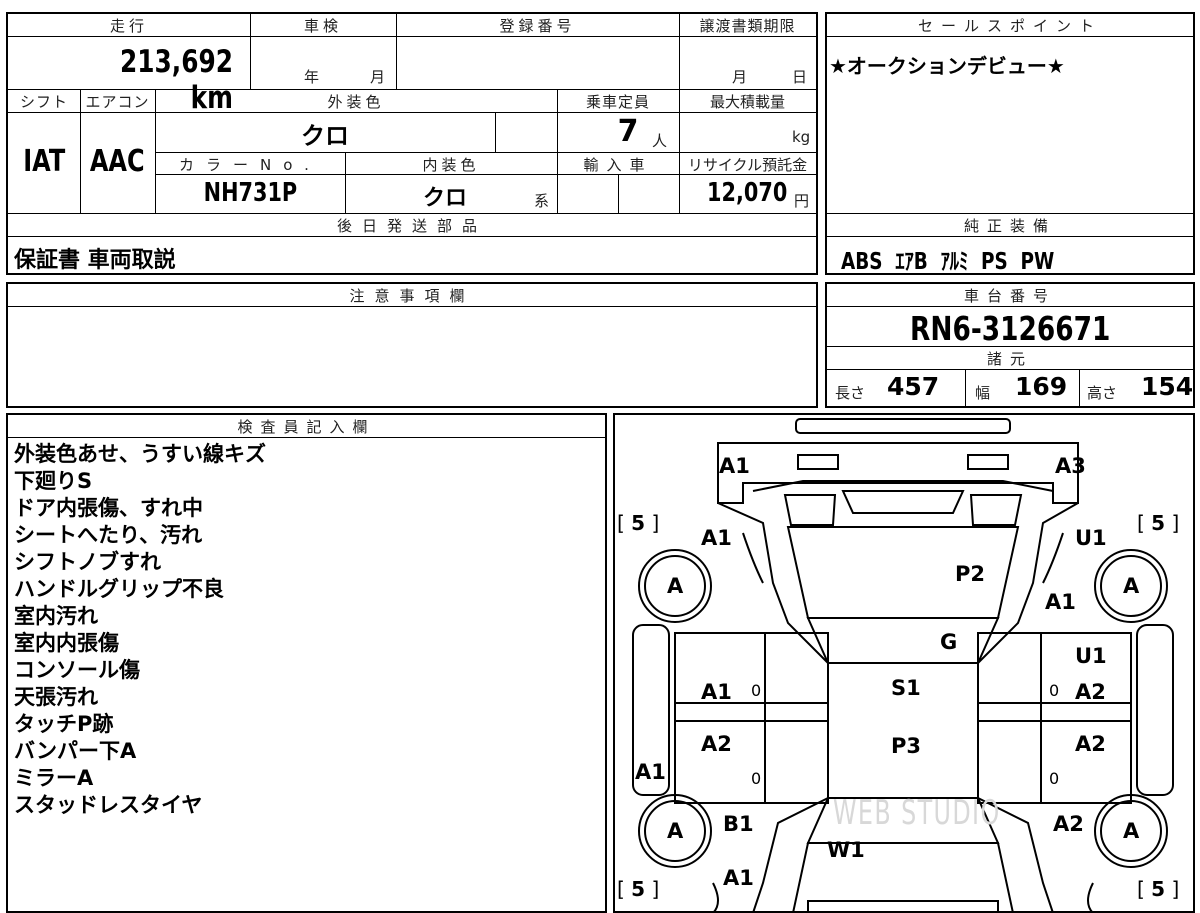 Image resolution: width=1200 pixels, height=913 pixels. What do you see at coordinates (917, 813) in the screenshot?
I see `watermark: WEB STUDIO` at bounding box center [917, 813].